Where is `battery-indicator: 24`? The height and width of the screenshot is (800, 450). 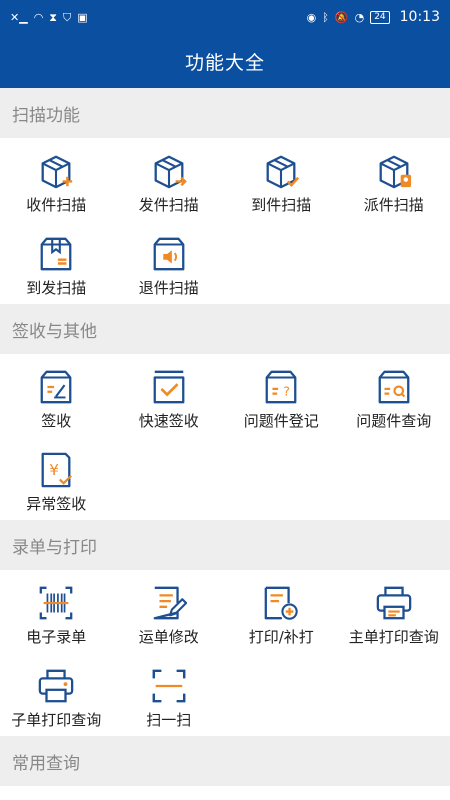
battery-indicator: 24 is located at coordinates (380, 17).